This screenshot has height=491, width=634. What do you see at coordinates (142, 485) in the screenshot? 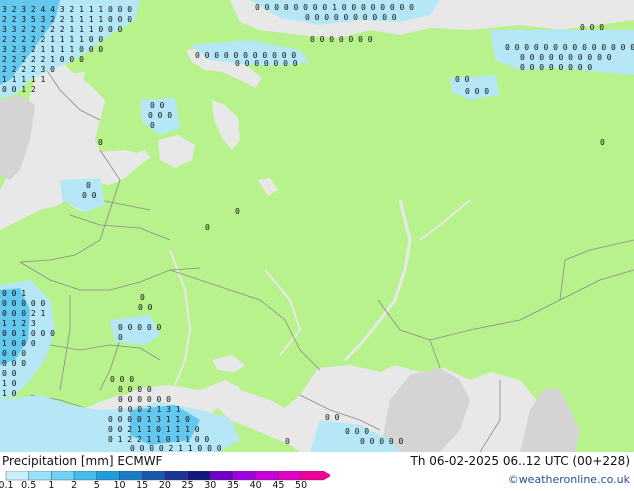
I see `scale-tick-label: 15` at bounding box center [142, 485].